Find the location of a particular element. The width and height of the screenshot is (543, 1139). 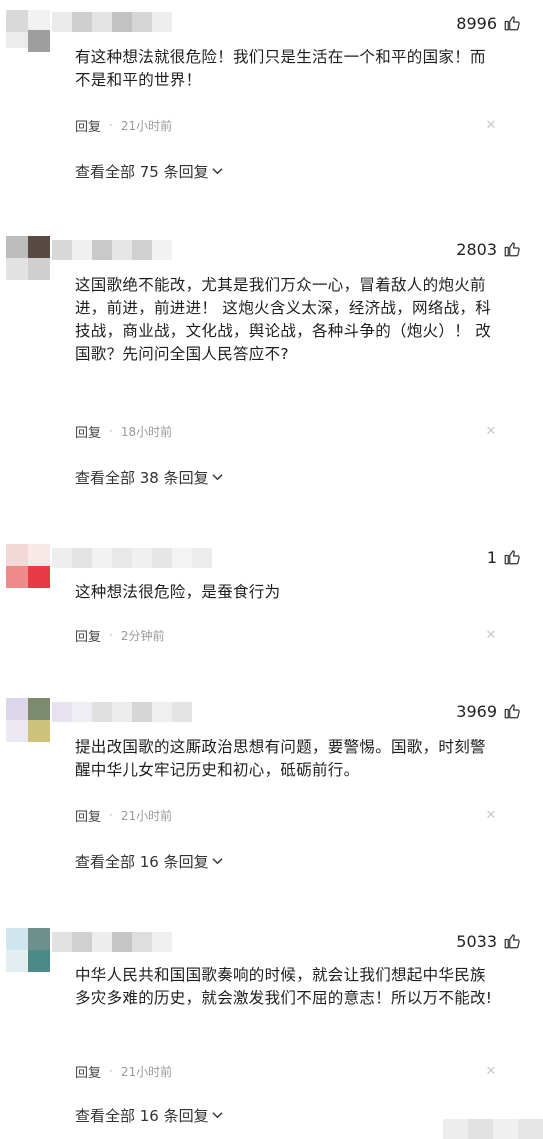

like-count: 5033 is located at coordinates (488, 941).